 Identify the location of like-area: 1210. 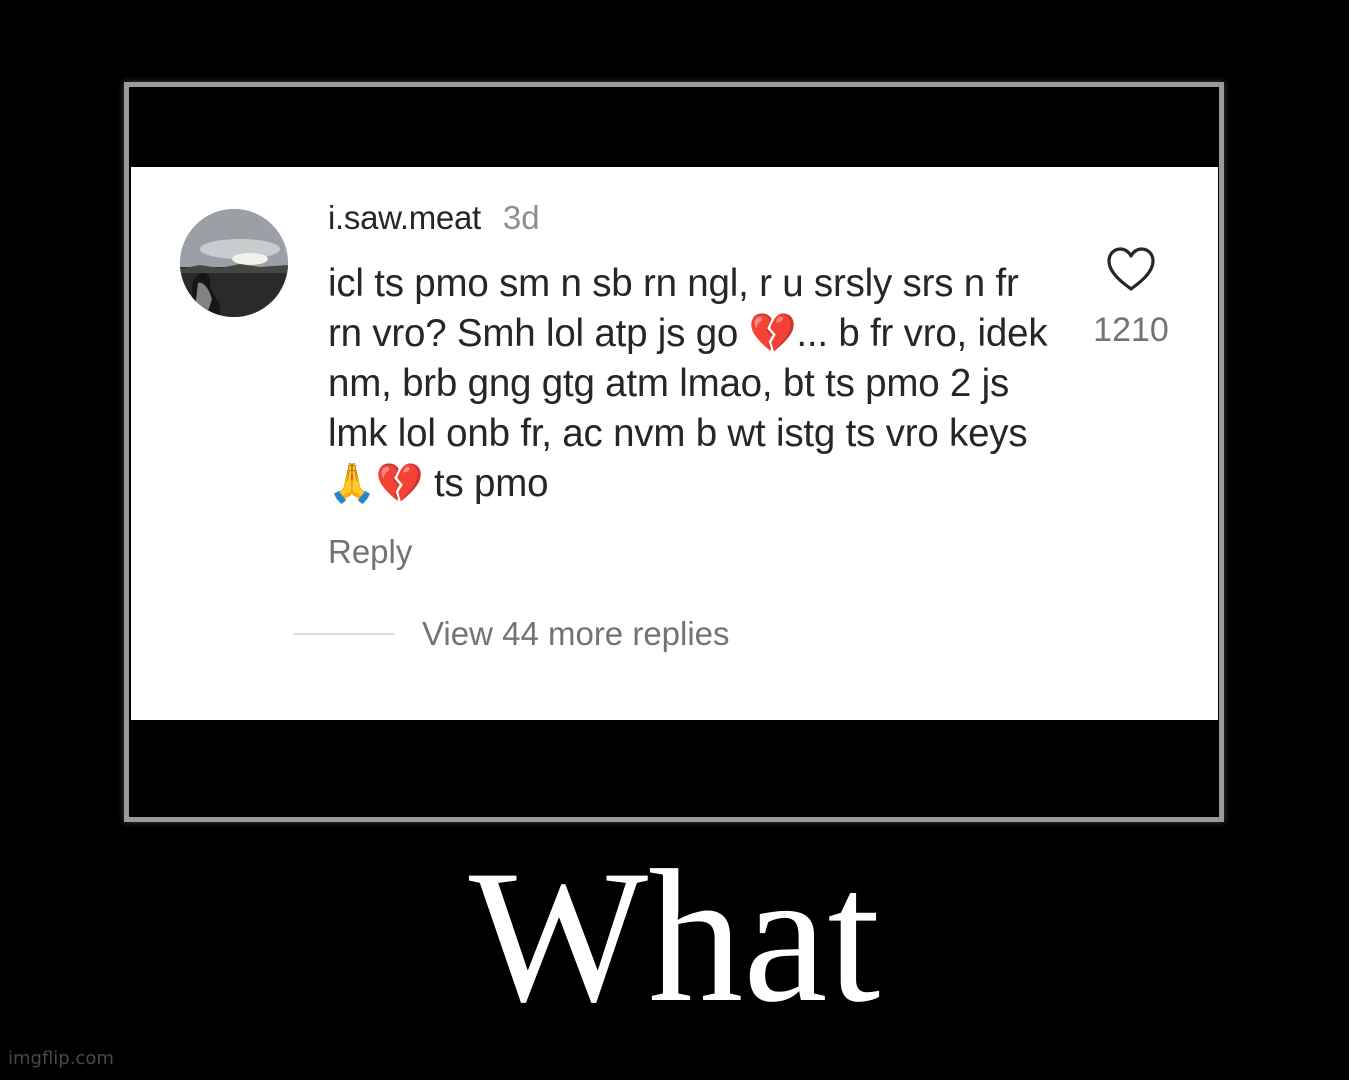
(1131, 297).